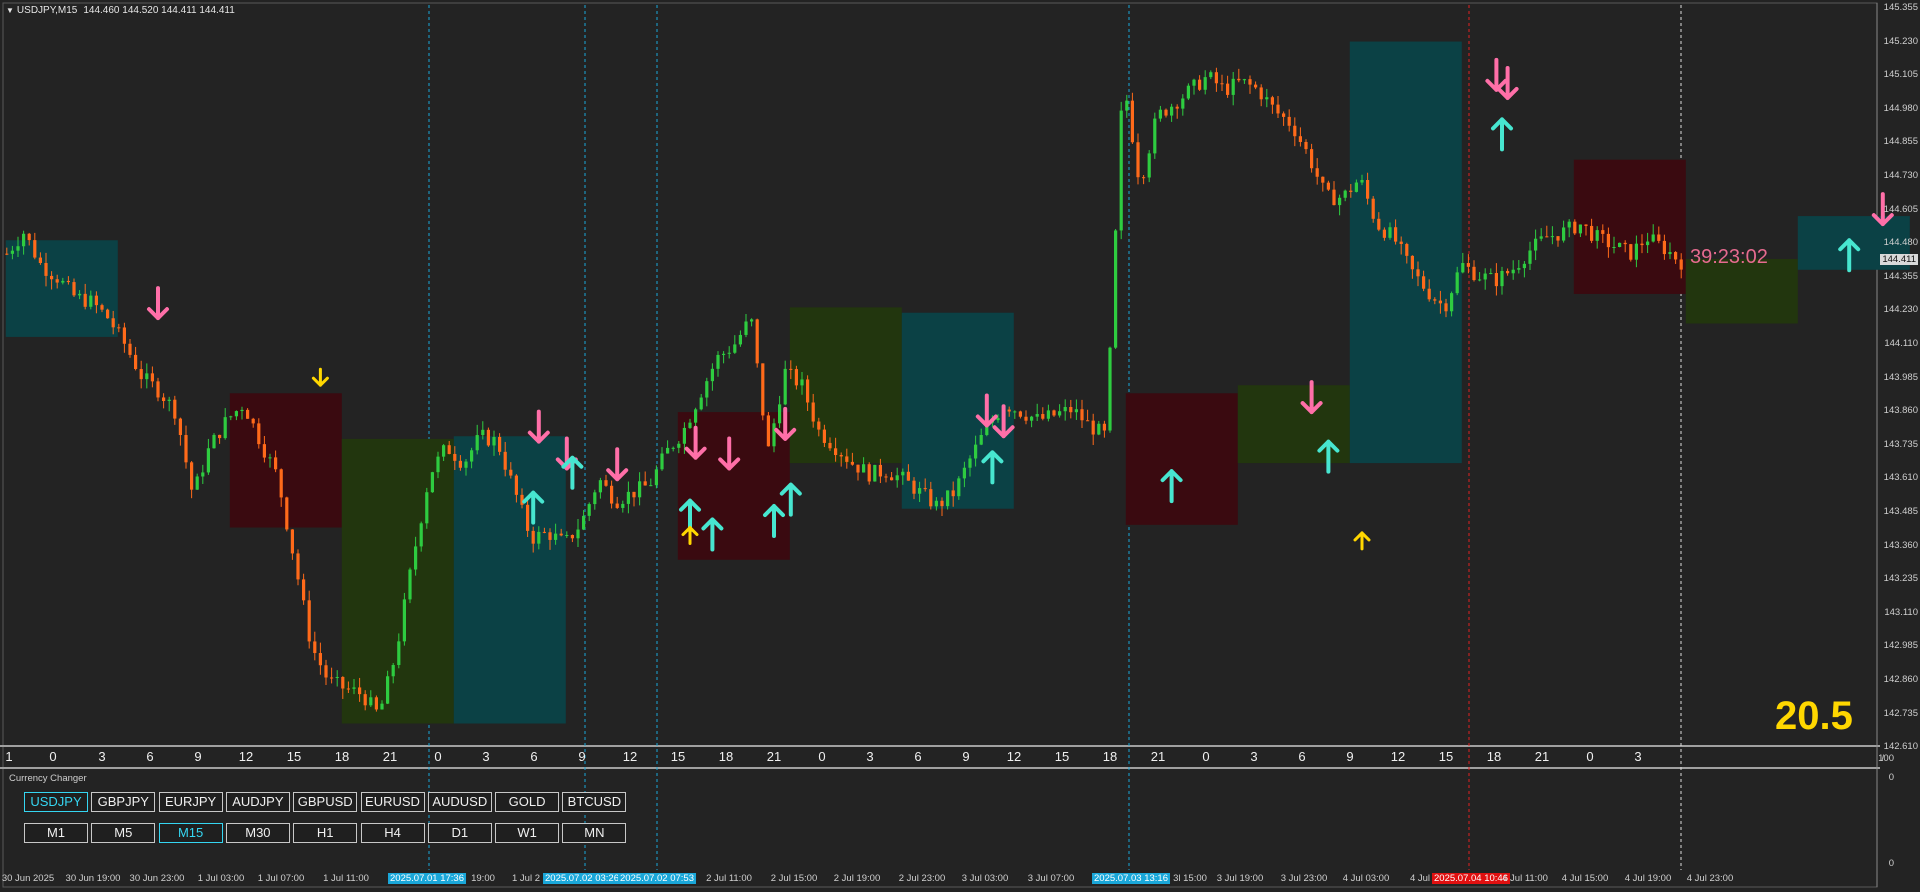  Describe the element at coordinates (459, 802) in the screenshot. I see `symbol-button-audusd: AUDUSD` at that location.